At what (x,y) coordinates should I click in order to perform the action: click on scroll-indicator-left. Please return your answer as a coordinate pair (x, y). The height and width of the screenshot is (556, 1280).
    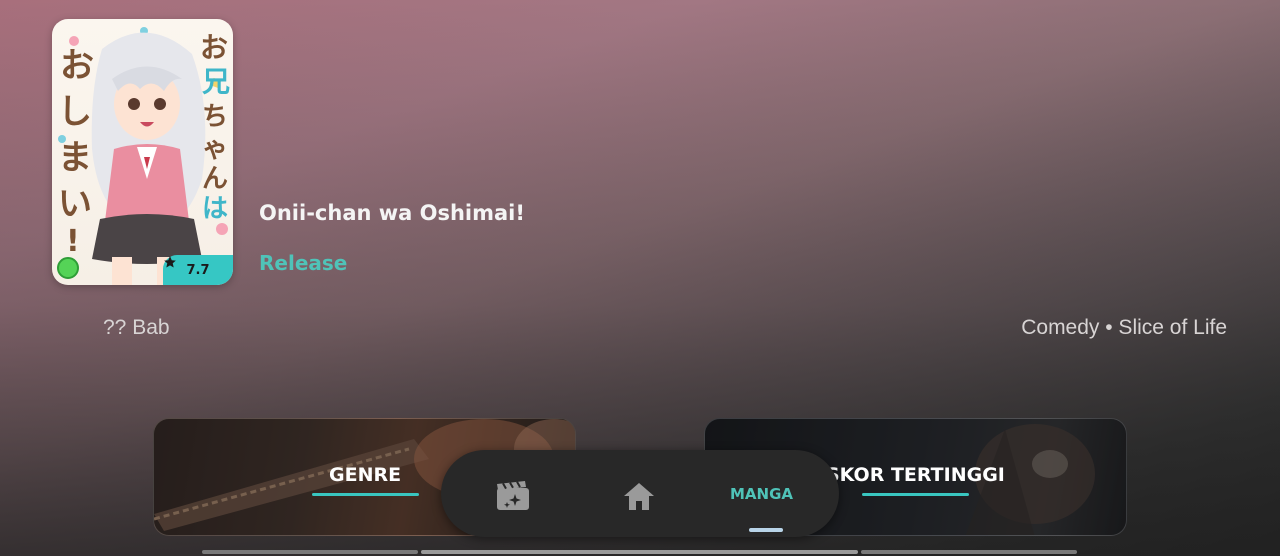
    Looking at the image, I should click on (310, 552).